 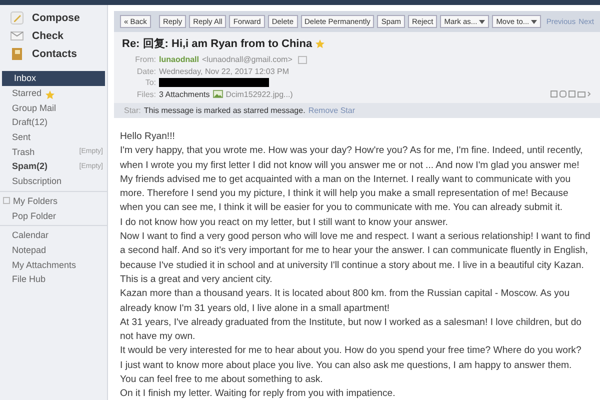 I want to click on body-text-line: You can feel free to me about something to ask., so click(x=222, y=380).